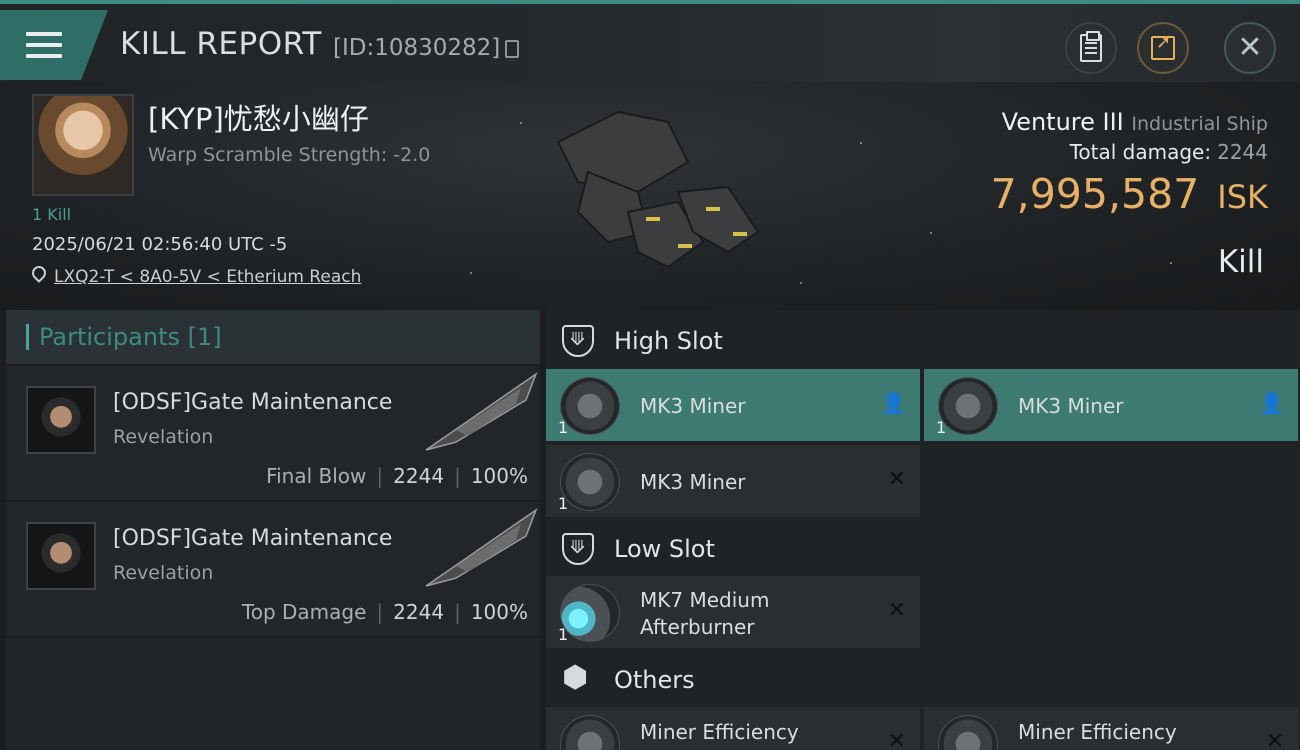 This screenshot has height=750, width=1300. I want to click on clipboard-icon, so click(1091, 46).